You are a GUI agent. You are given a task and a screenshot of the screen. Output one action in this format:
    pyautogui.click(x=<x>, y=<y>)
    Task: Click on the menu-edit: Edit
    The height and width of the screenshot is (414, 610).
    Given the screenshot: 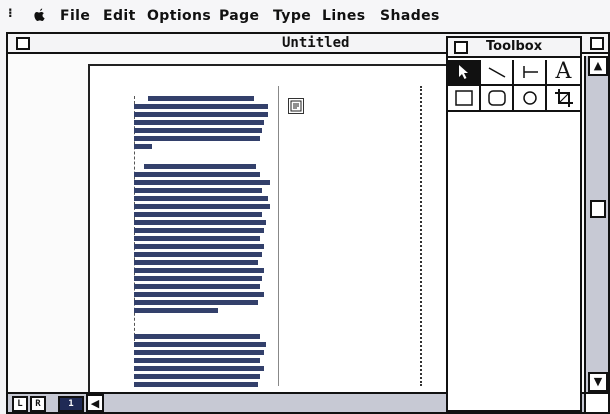 What is the action you would take?
    pyautogui.click(x=119, y=16)
    